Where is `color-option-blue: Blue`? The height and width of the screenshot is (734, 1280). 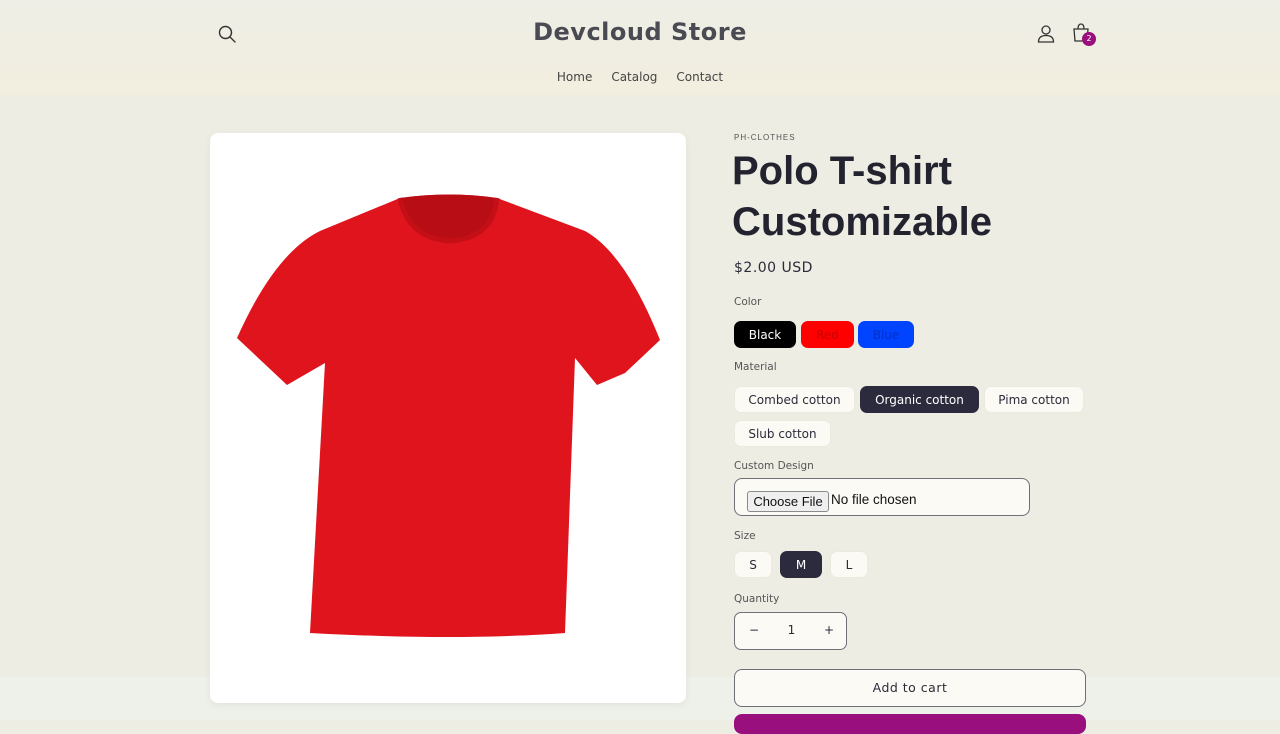 color-option-blue: Blue is located at coordinates (886, 334).